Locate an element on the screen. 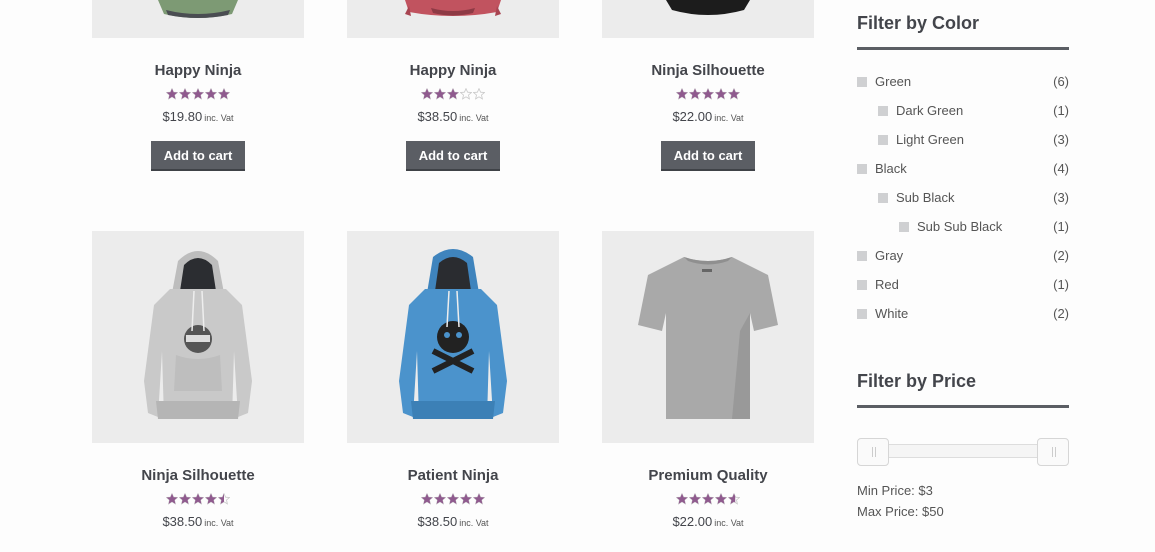  color-filter-item: Black (4) is located at coordinates (963, 168).